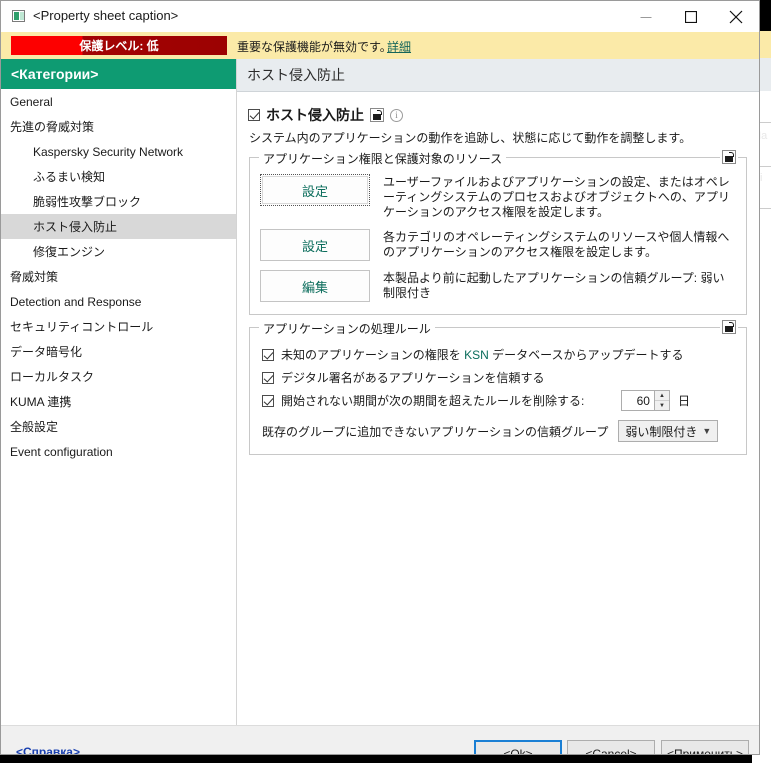 The height and width of the screenshot is (763, 771). I want to click on apply-button: <Применить>, so click(705, 747).